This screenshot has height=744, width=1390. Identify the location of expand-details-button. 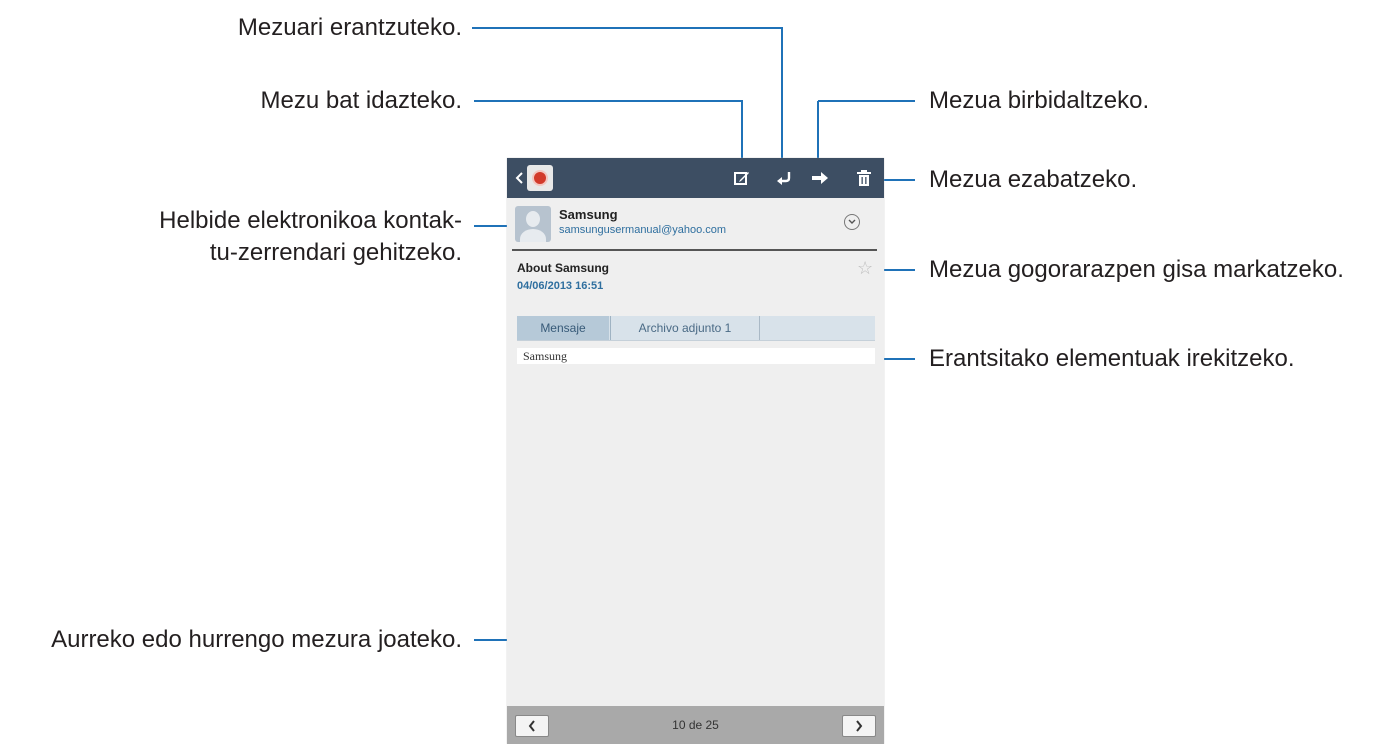
(852, 222).